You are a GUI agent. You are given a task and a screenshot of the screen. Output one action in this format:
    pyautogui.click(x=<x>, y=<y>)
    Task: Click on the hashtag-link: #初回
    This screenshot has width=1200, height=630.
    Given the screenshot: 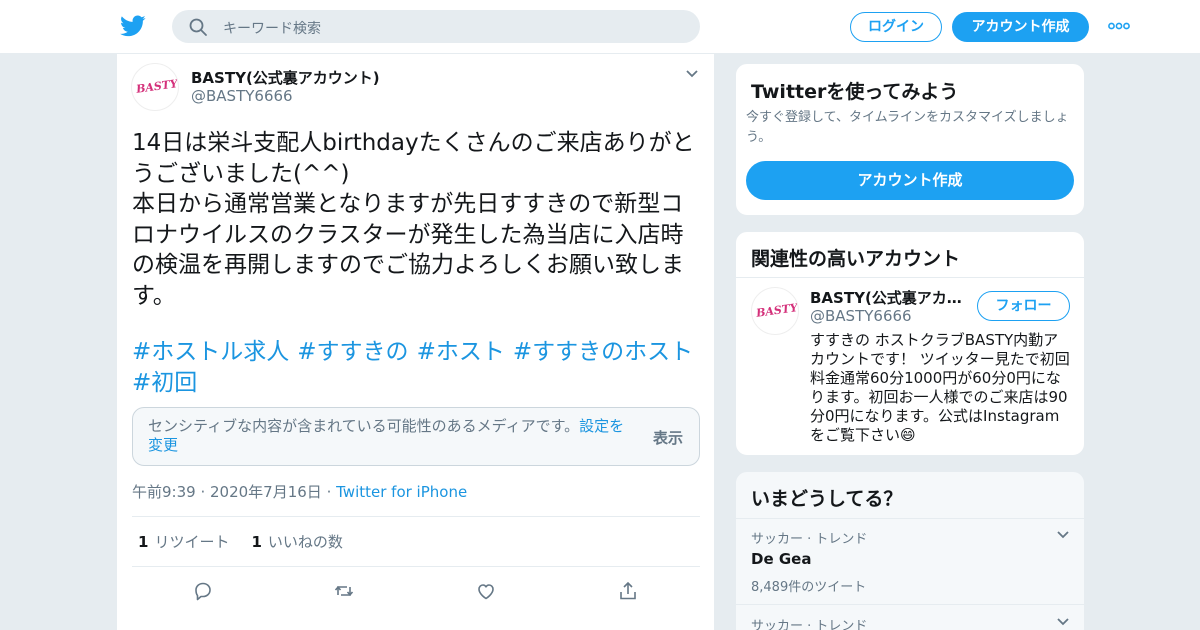 What is the action you would take?
    pyautogui.click(x=164, y=383)
    